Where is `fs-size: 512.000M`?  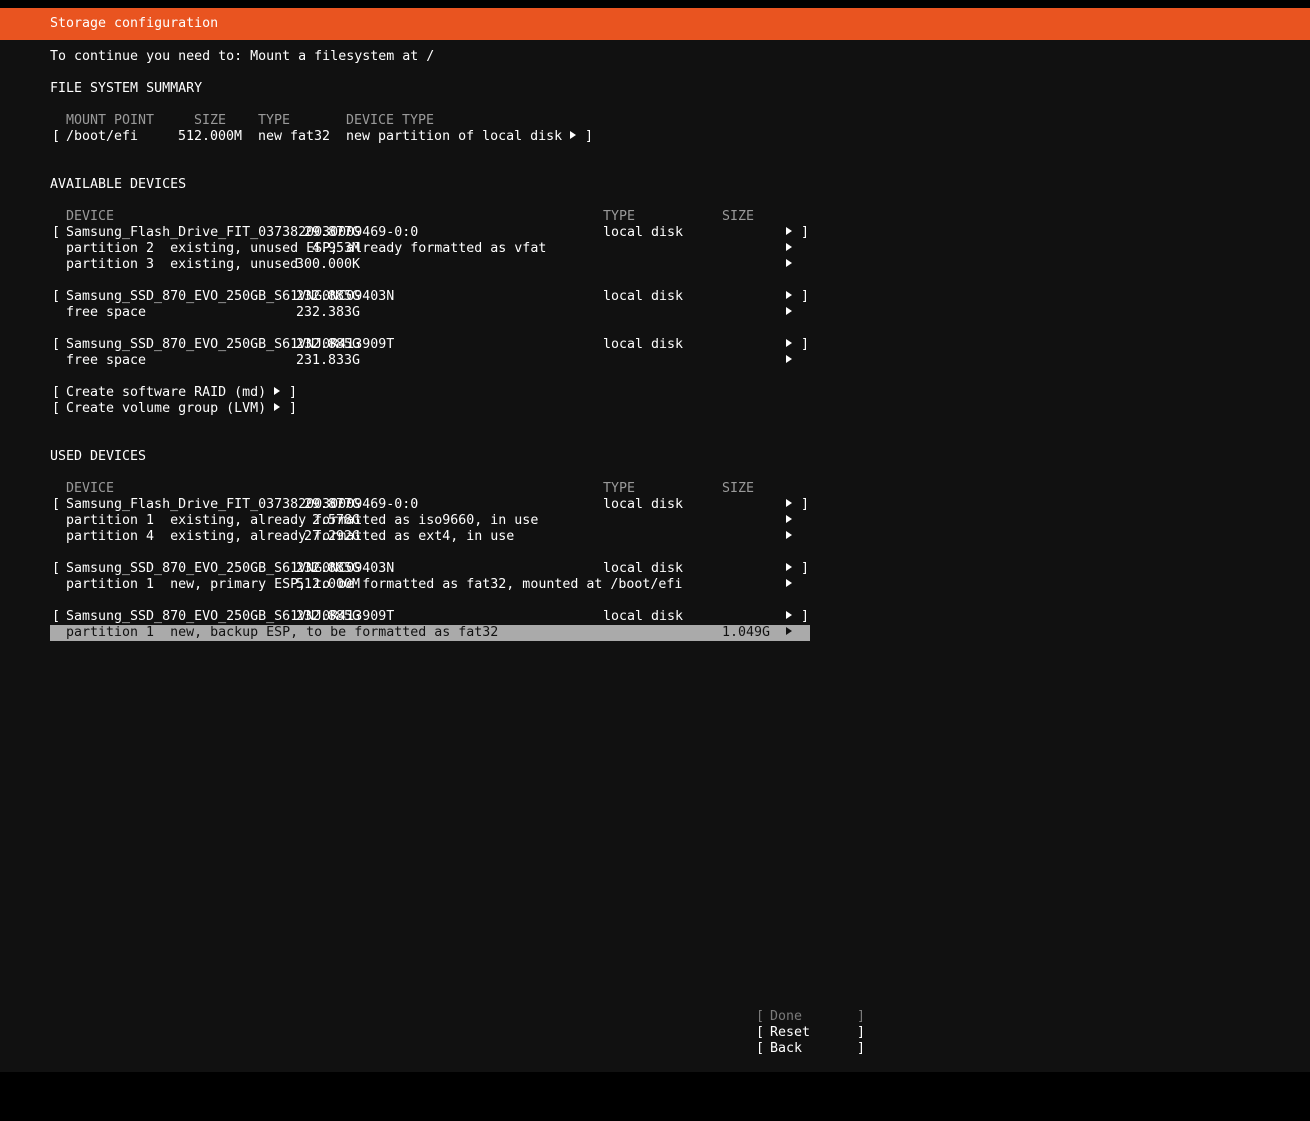 fs-size: 512.000M is located at coordinates (210, 136).